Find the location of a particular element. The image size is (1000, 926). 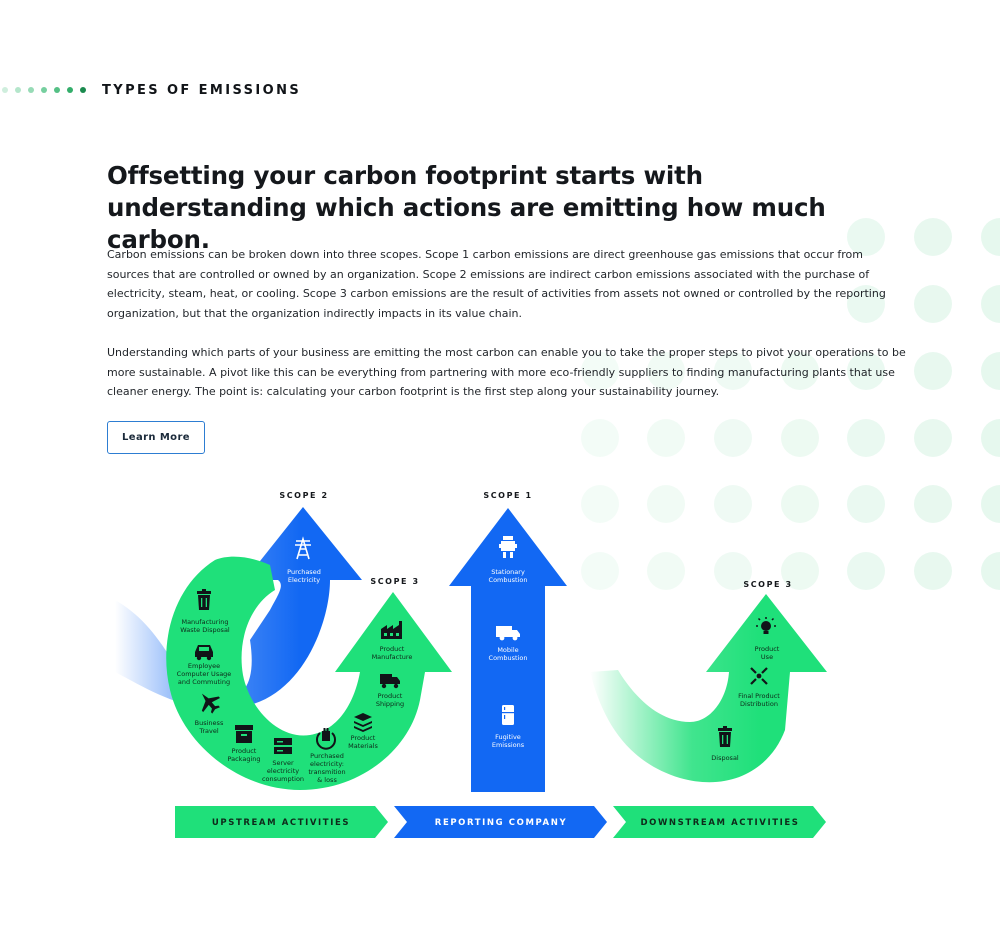

fugitive-emissions-label: Fugitive Emissions is located at coordinates (508, 741).